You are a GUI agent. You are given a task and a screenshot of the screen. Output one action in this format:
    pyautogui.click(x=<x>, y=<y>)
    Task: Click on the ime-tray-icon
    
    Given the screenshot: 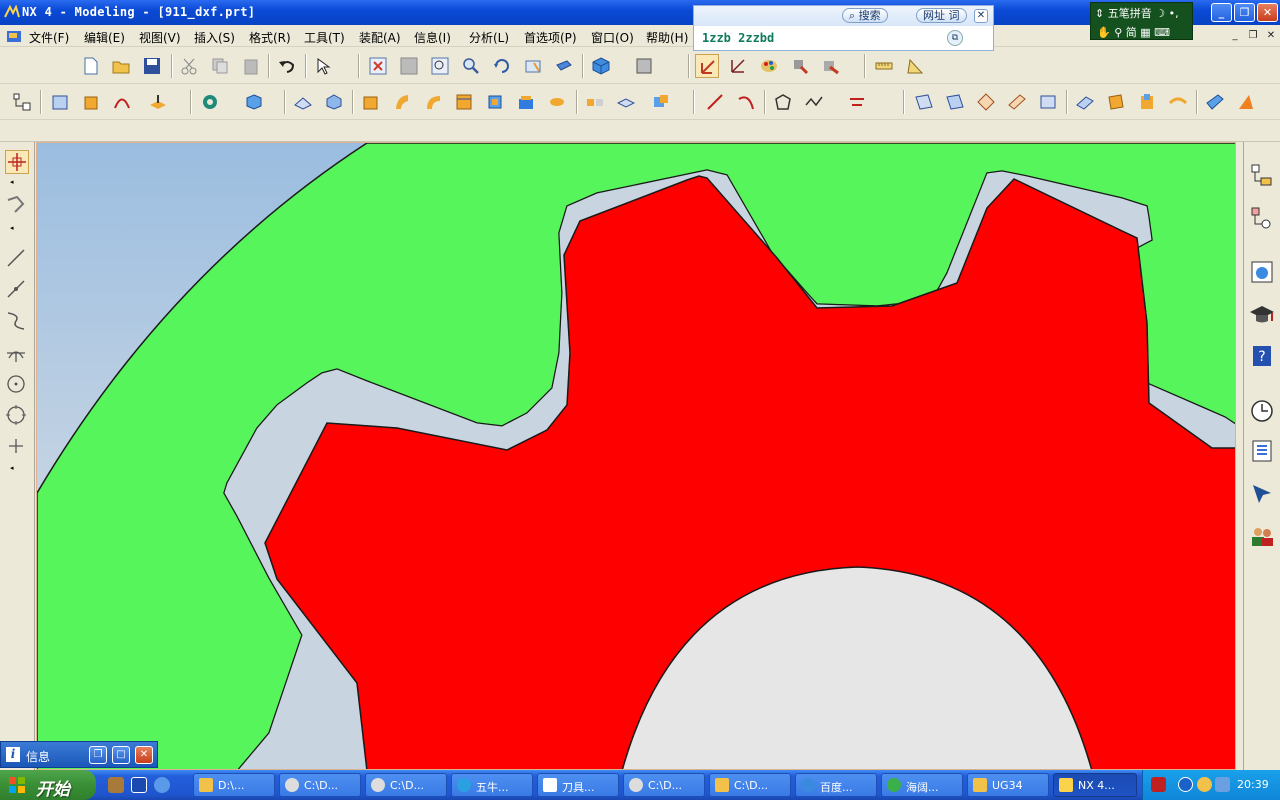 What is the action you would take?
    pyautogui.click(x=1158, y=784)
    